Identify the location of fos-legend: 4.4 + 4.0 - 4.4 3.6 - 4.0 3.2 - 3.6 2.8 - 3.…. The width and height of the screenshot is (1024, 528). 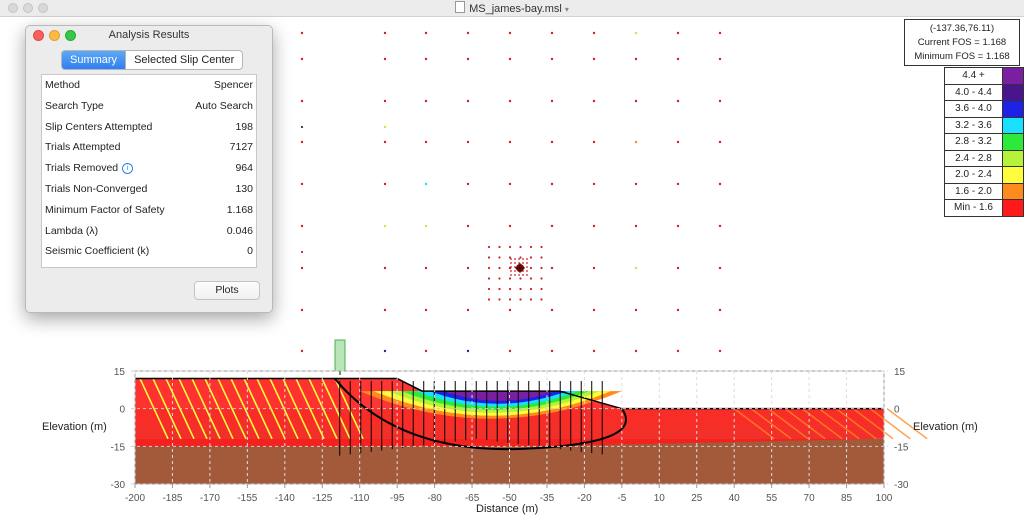
(984, 142).